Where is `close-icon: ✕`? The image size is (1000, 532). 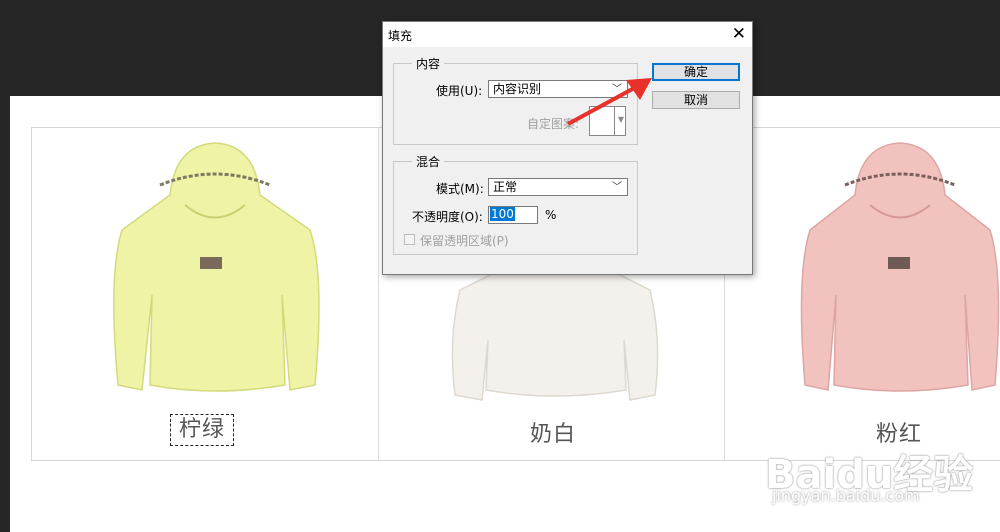
close-icon: ✕ is located at coordinates (739, 34).